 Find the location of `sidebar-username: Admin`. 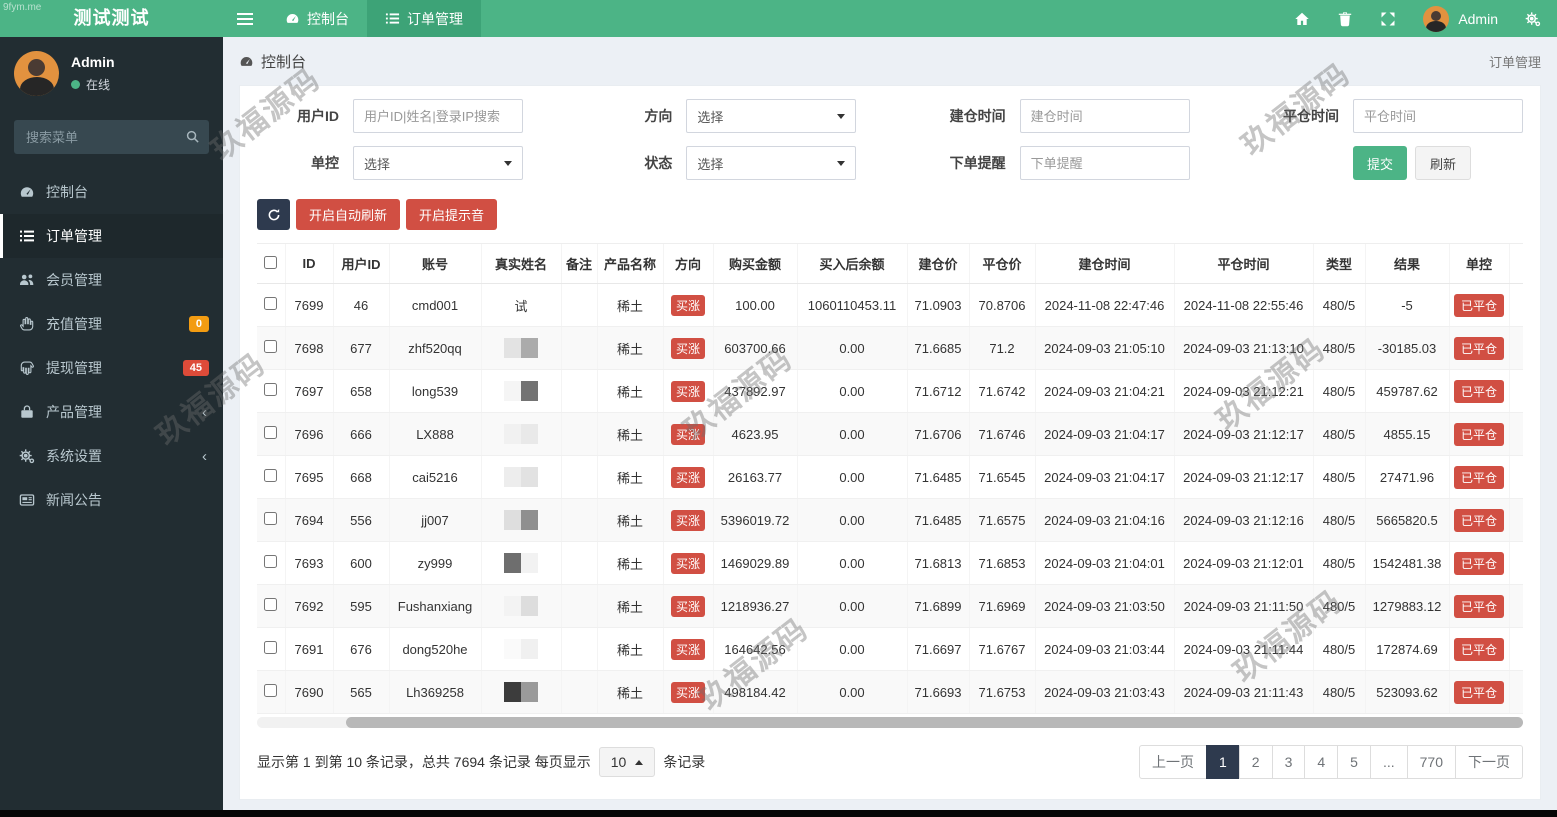

sidebar-username: Admin is located at coordinates (93, 62).